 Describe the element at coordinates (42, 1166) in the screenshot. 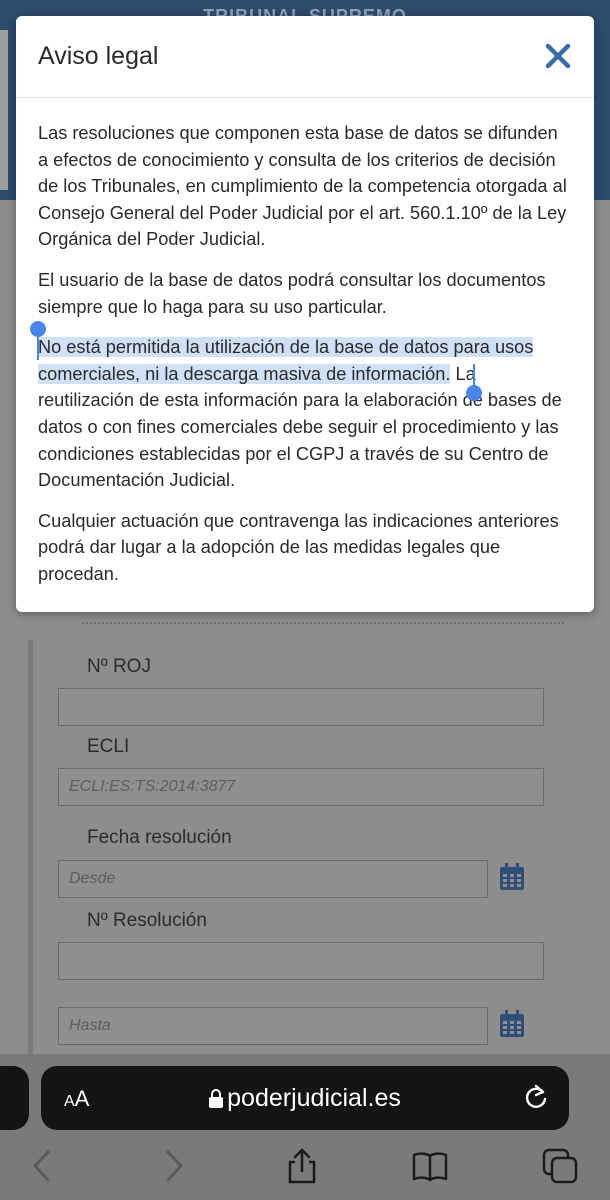

I see `back-icon` at that location.